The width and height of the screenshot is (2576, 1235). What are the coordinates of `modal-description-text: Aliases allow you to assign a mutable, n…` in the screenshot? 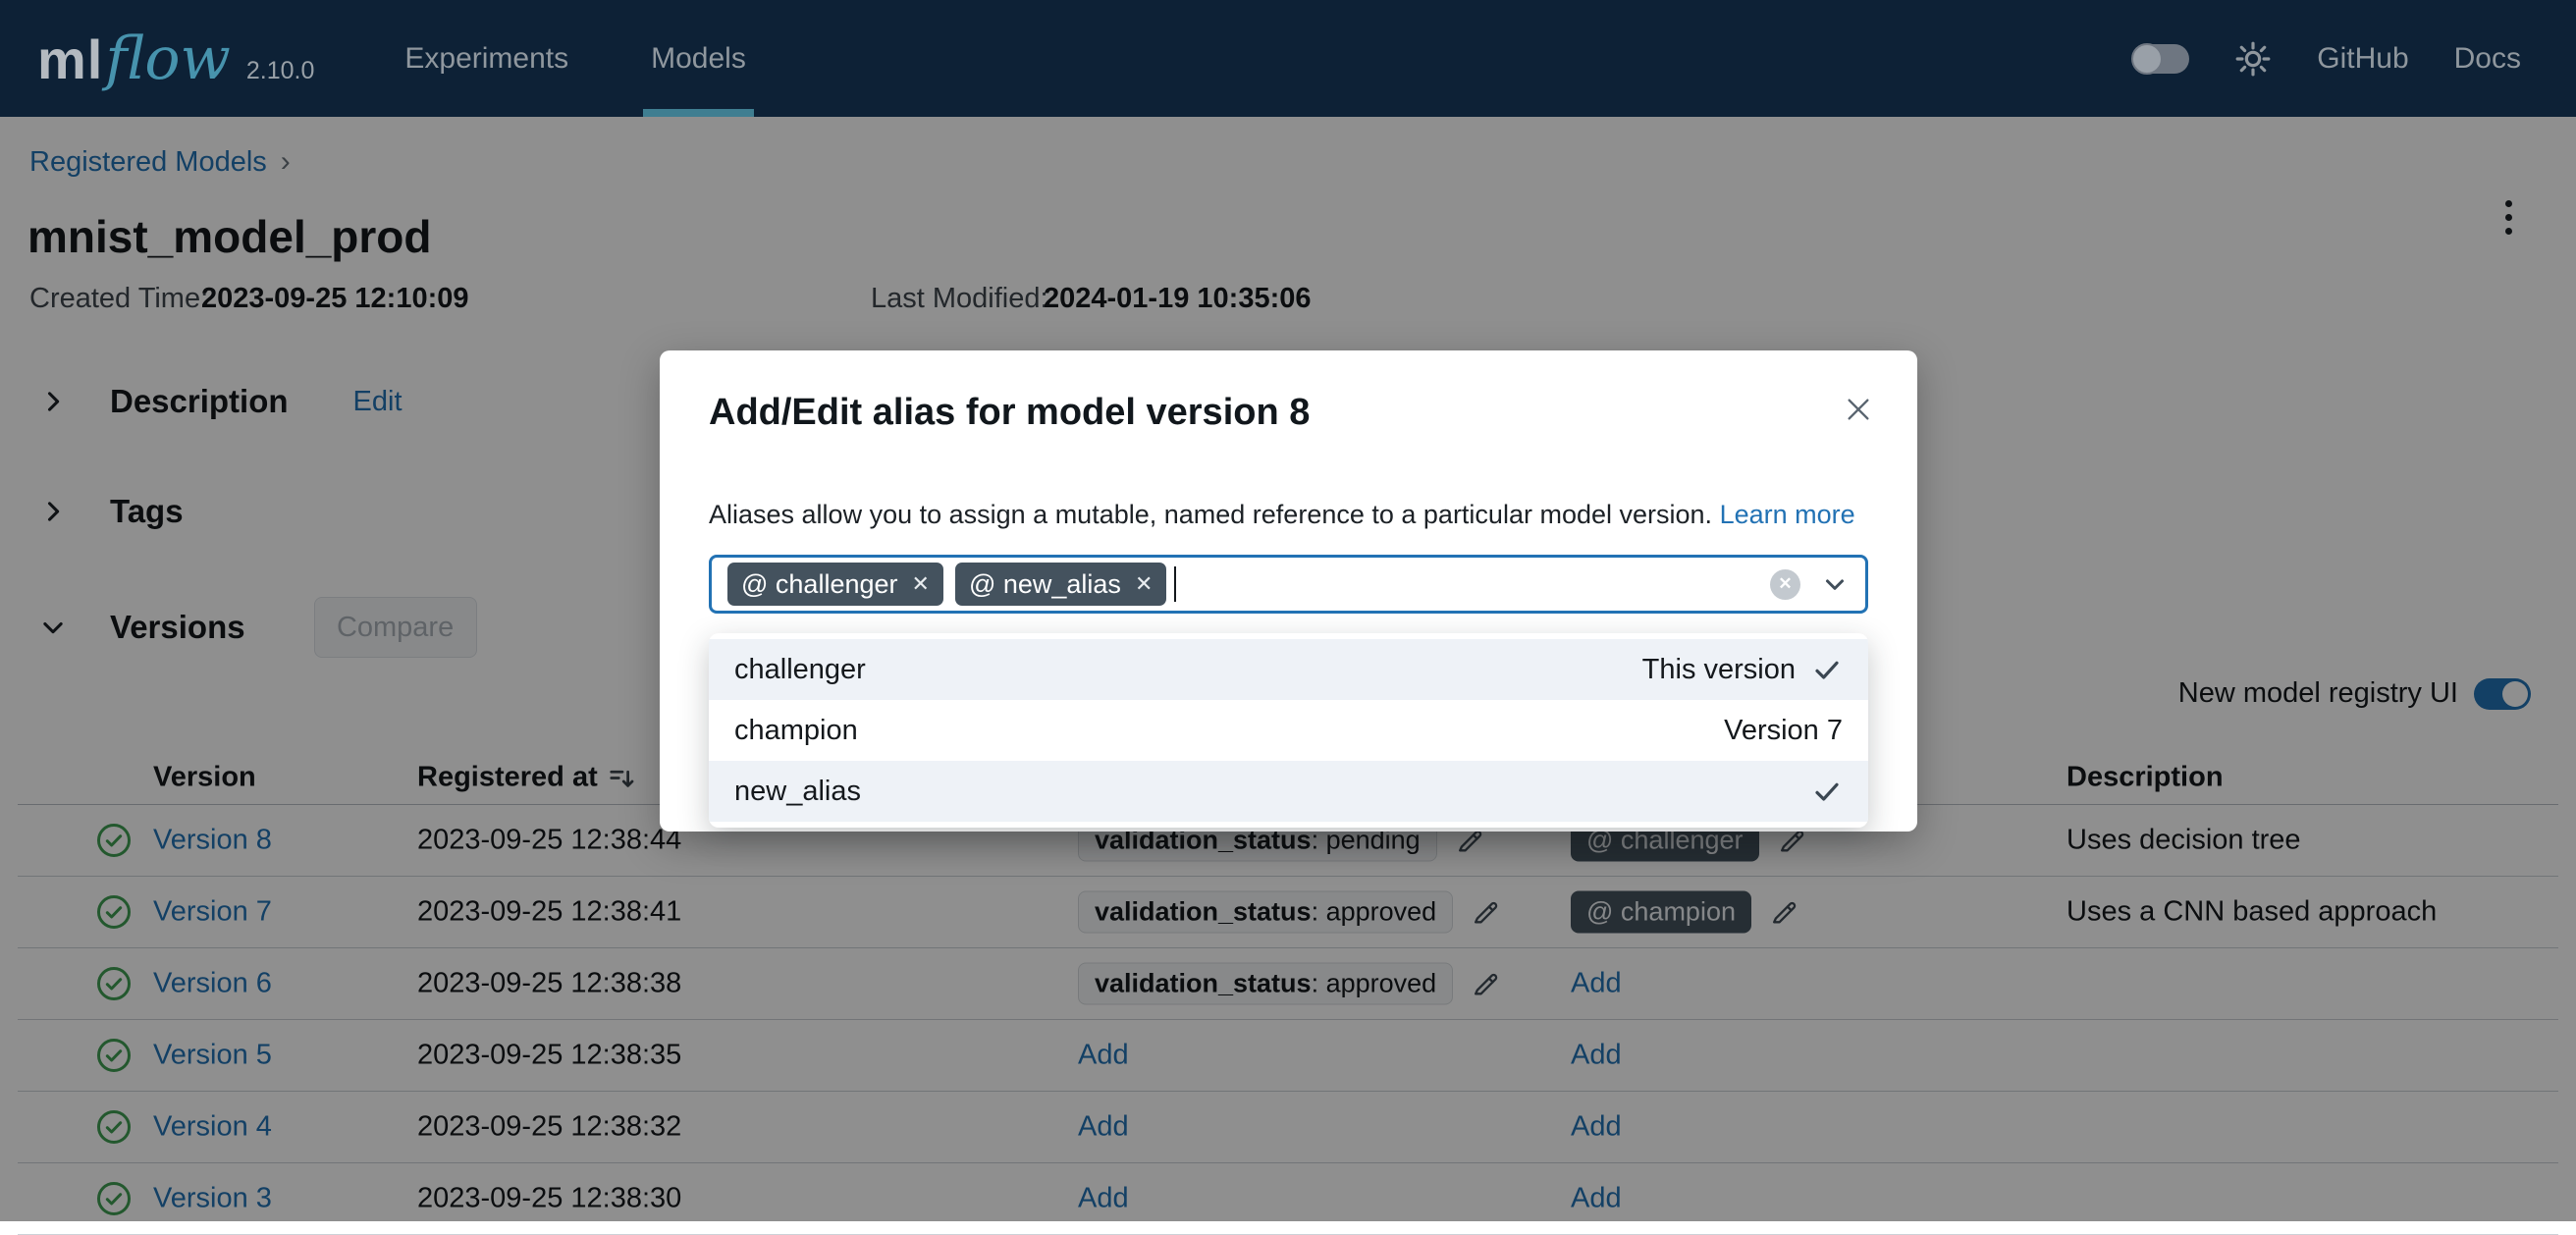 It's located at (1211, 515).